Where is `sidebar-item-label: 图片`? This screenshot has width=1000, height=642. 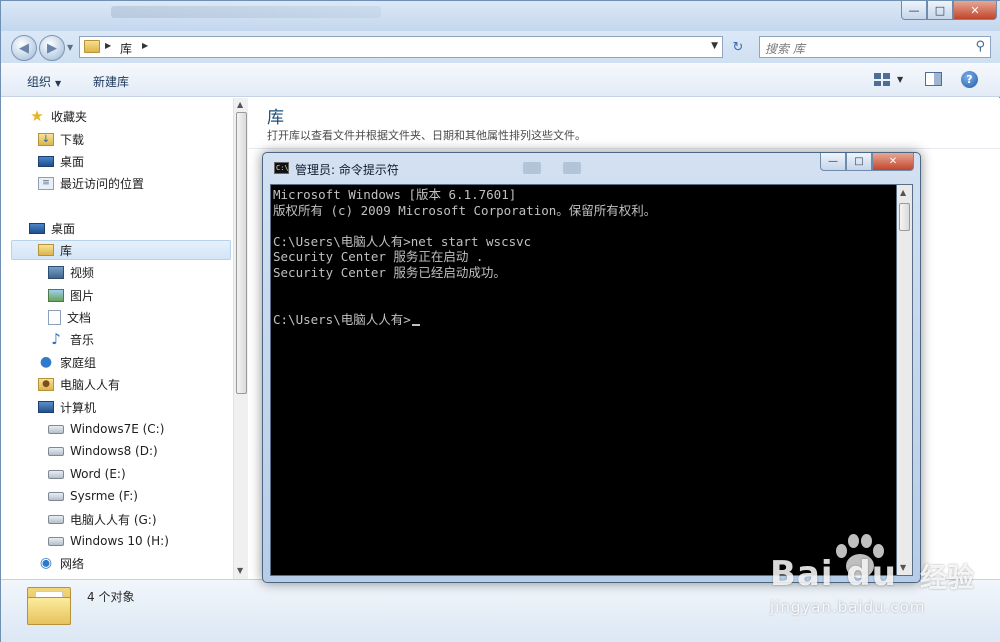 sidebar-item-label: 图片 is located at coordinates (82, 295).